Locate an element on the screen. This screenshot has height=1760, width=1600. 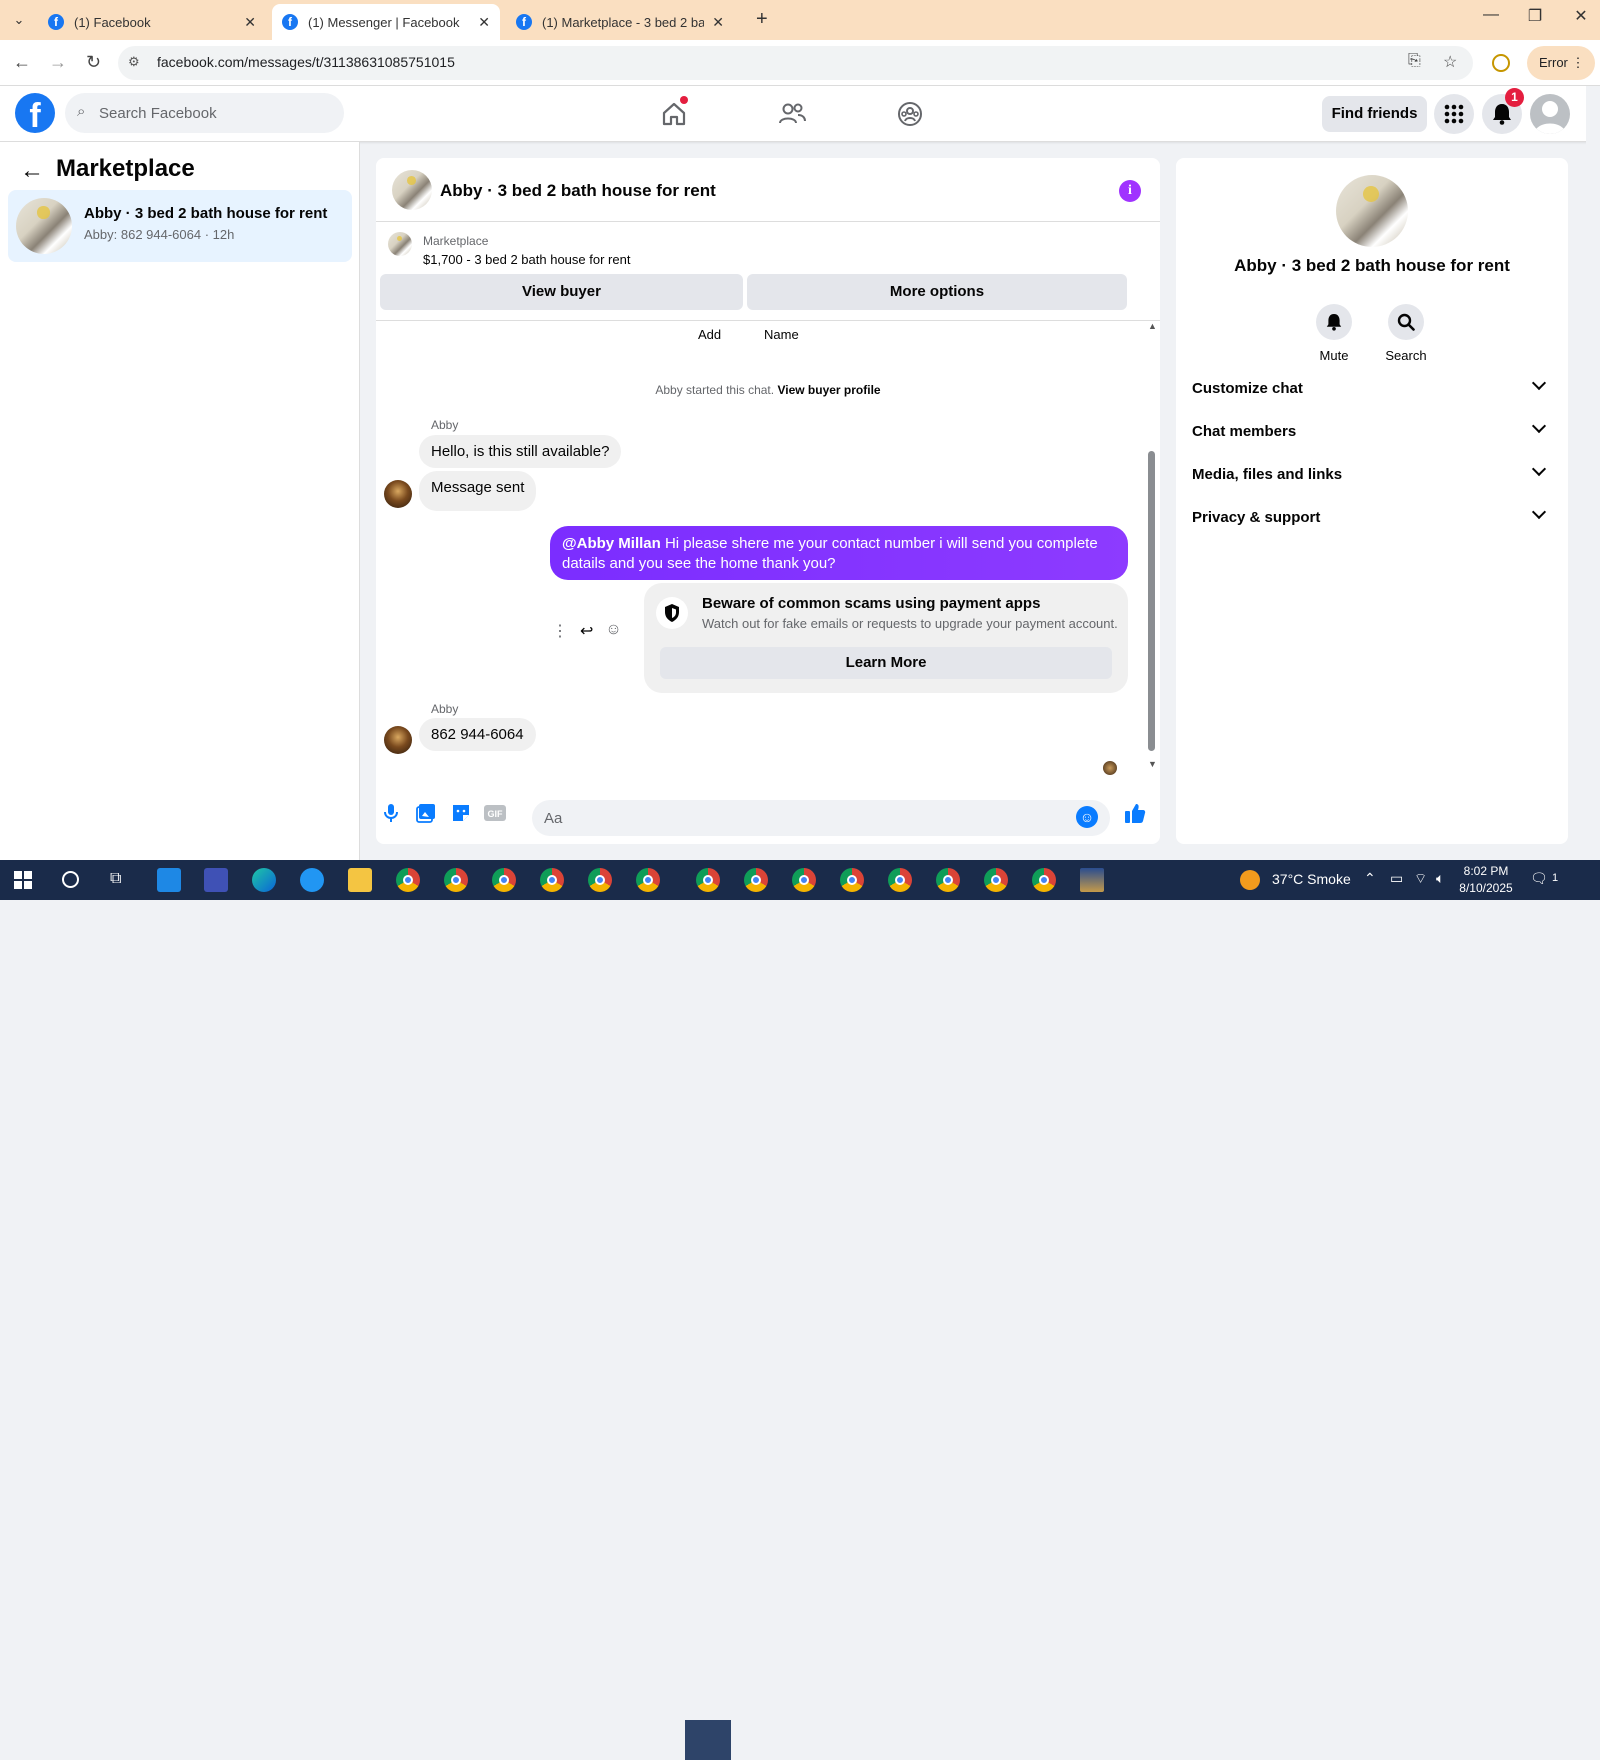
back-arrow-icon: ← is located at coordinates (32, 171).